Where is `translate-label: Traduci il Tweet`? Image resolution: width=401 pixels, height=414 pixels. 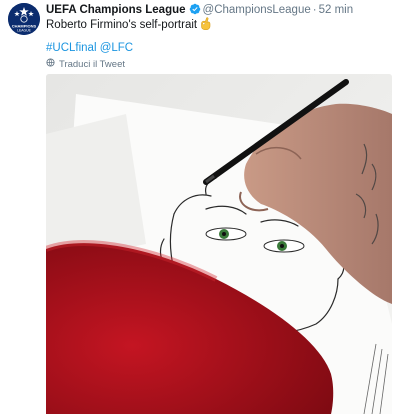 translate-label: Traduci il Tweet is located at coordinates (92, 64).